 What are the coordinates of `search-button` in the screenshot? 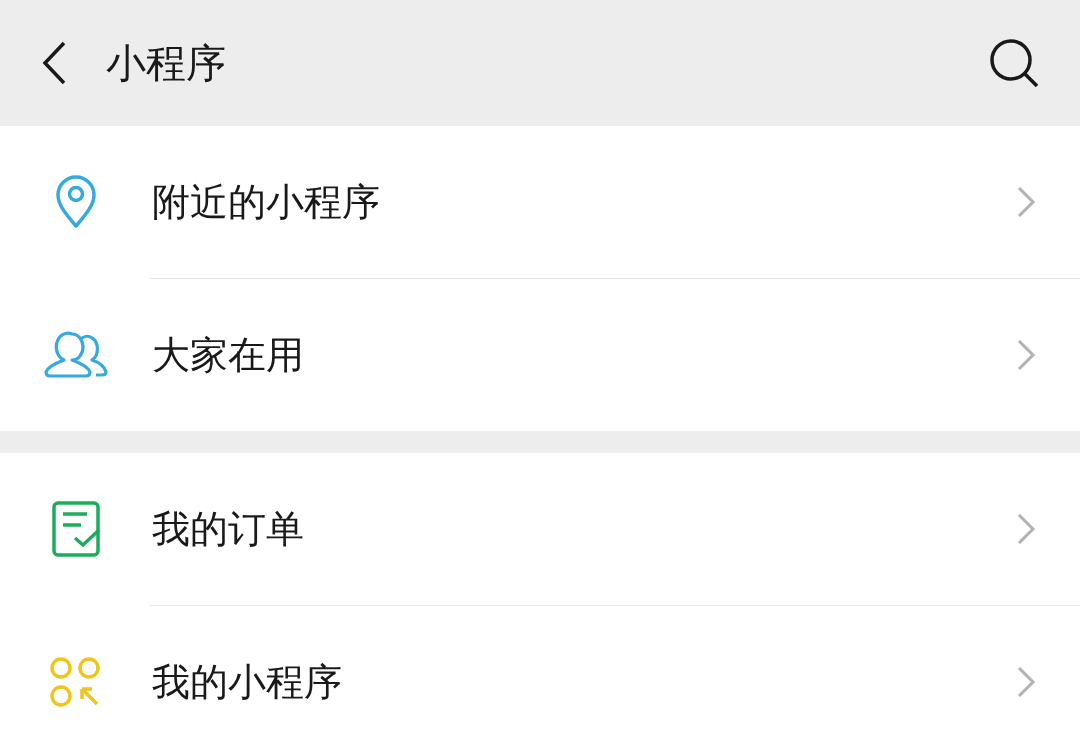 It's located at (1014, 63).